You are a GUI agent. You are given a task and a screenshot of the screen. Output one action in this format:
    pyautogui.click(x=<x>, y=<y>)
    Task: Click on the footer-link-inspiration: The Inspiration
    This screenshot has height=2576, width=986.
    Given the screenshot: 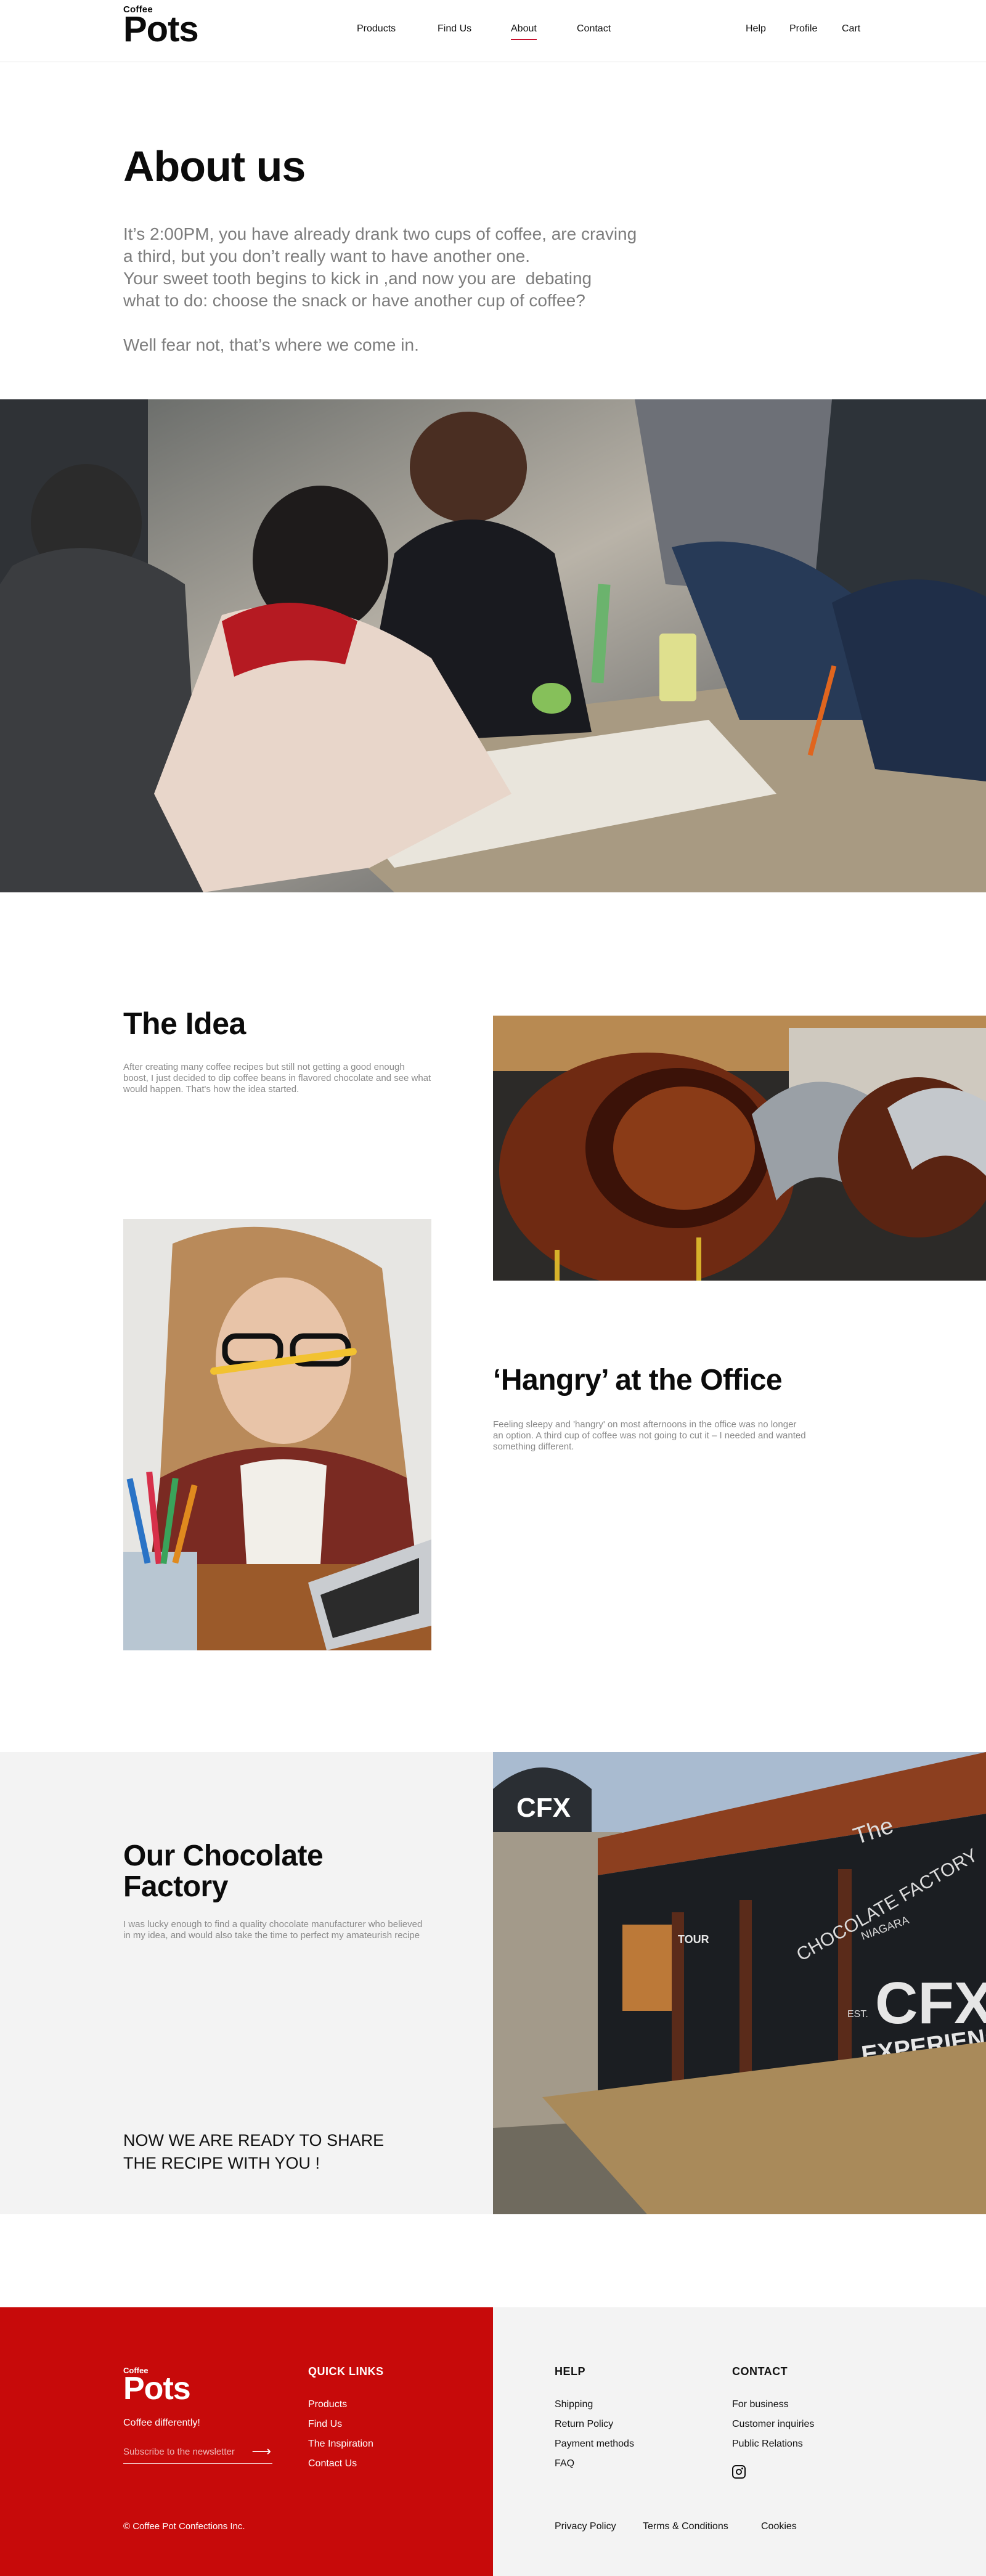 What is the action you would take?
    pyautogui.click(x=340, y=2445)
    